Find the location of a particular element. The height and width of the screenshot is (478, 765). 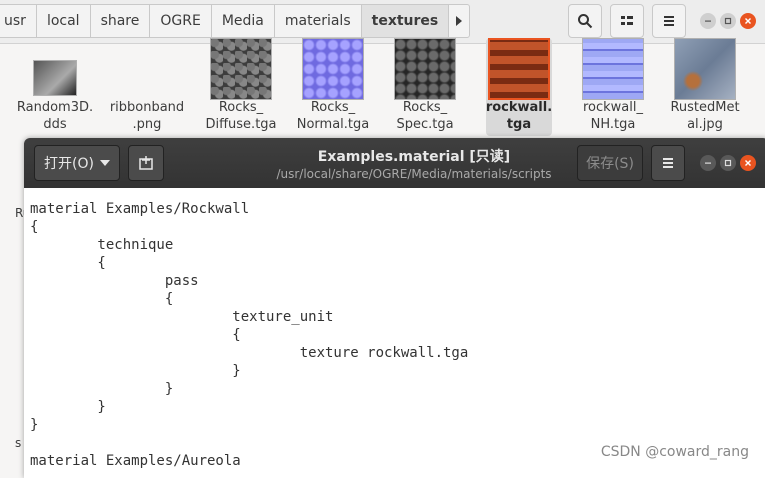

new-document-button is located at coordinates (146, 163).